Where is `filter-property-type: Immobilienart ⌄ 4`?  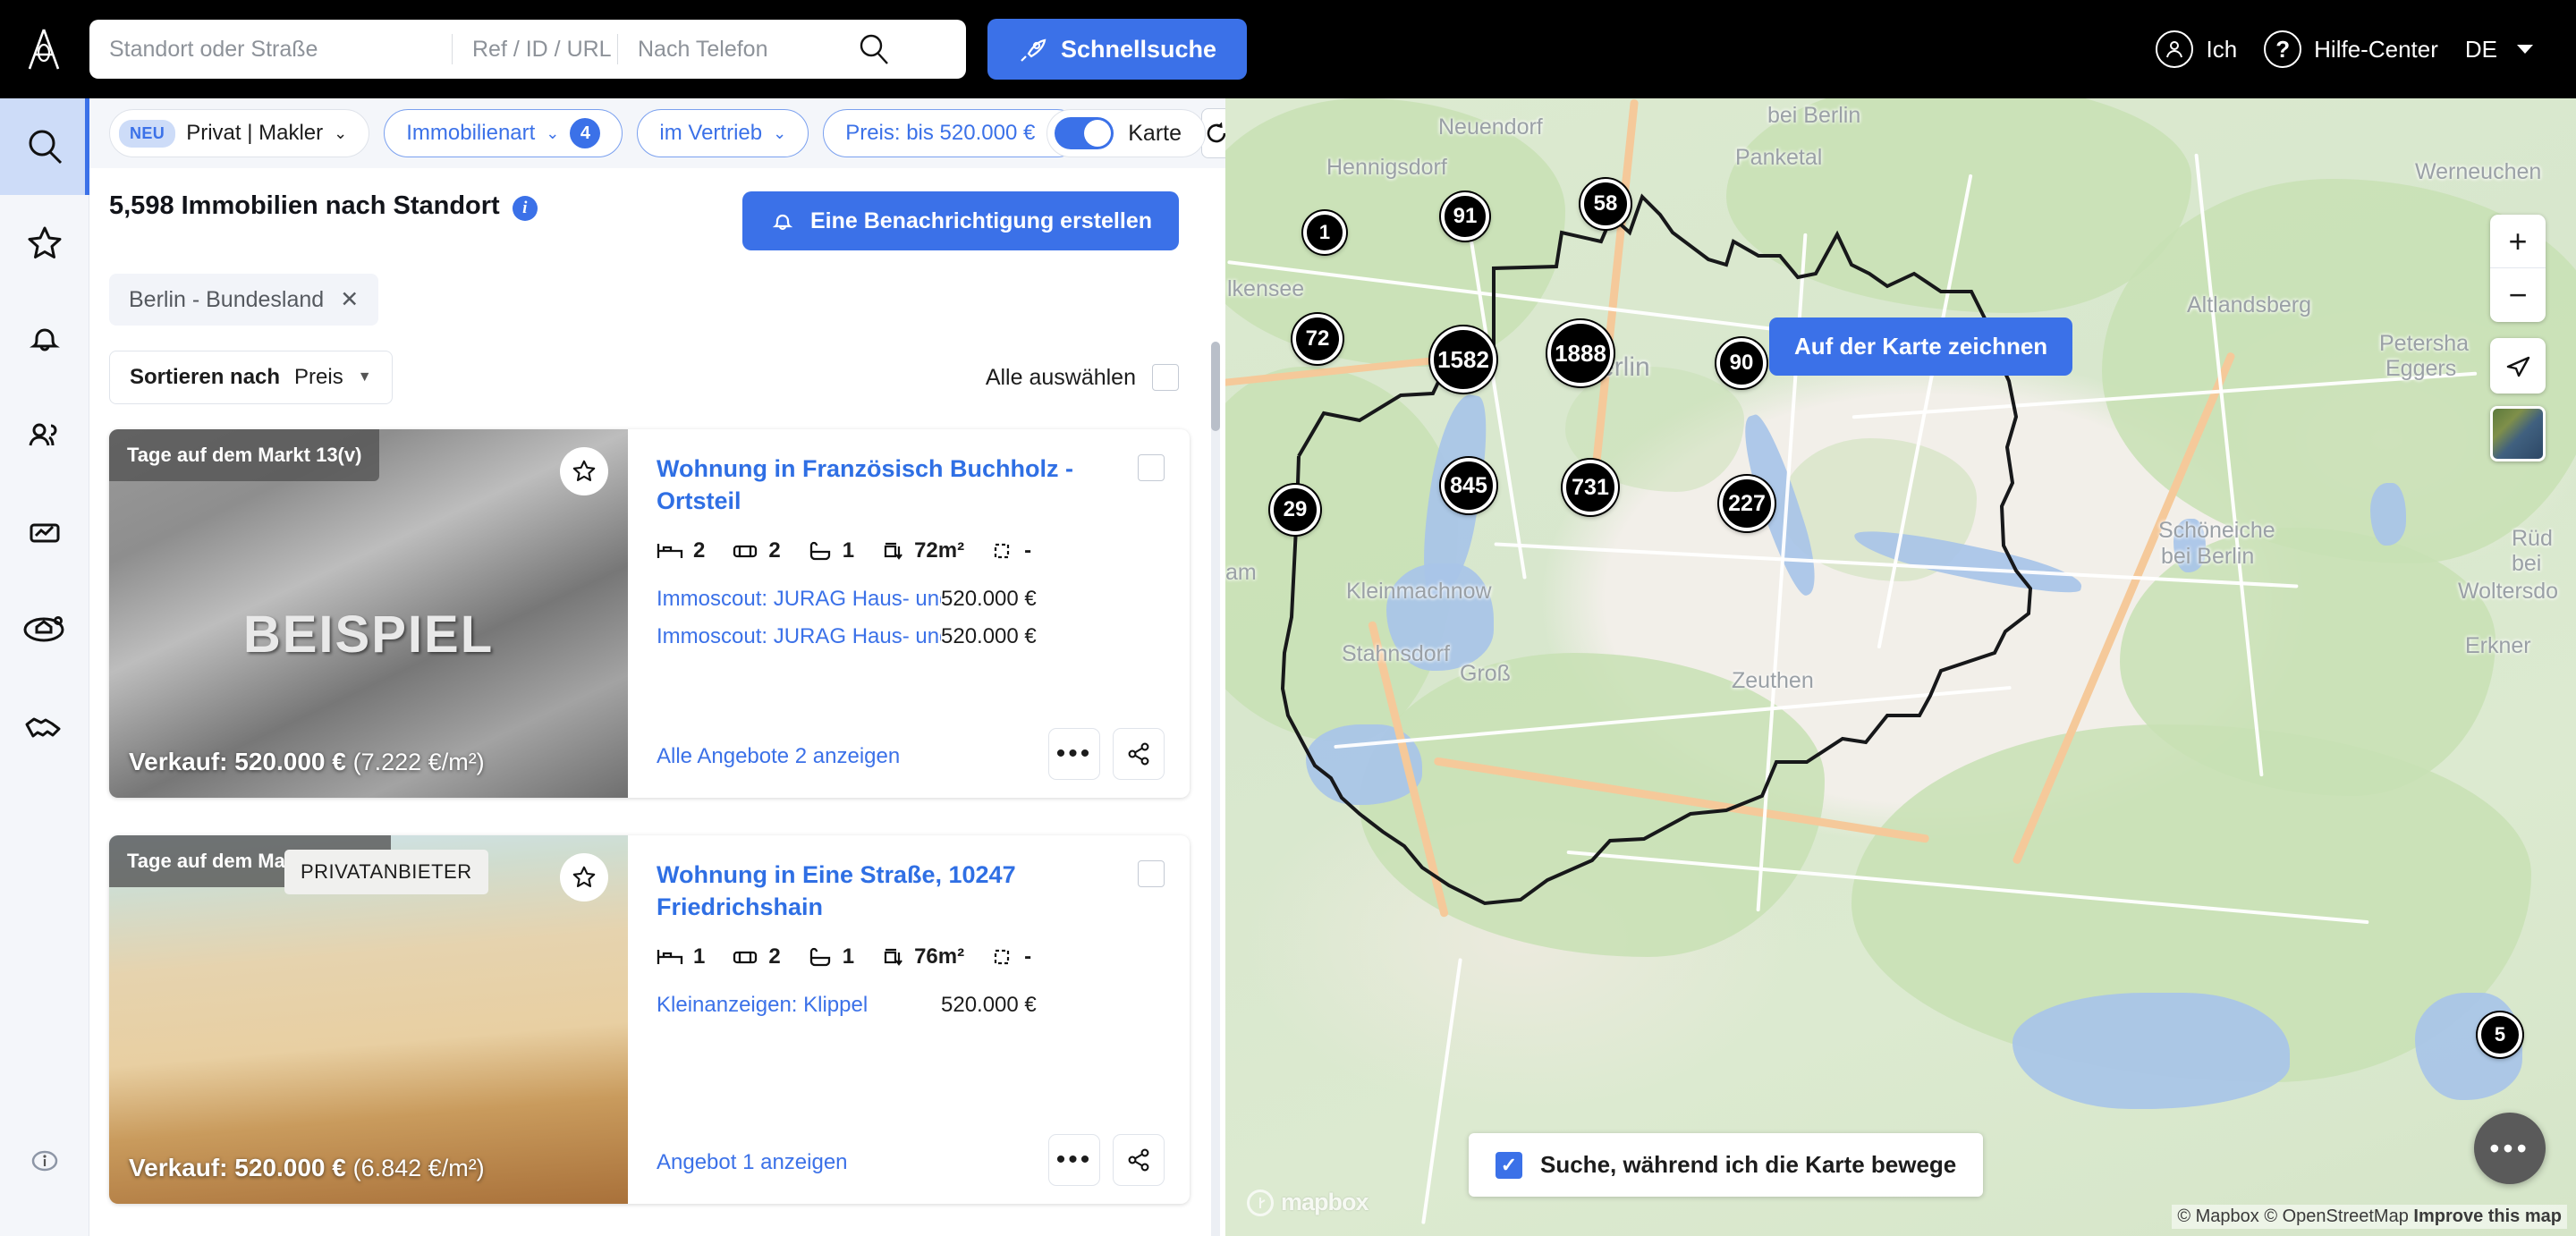 filter-property-type: Immobilienart ⌄ 4 is located at coordinates (503, 133).